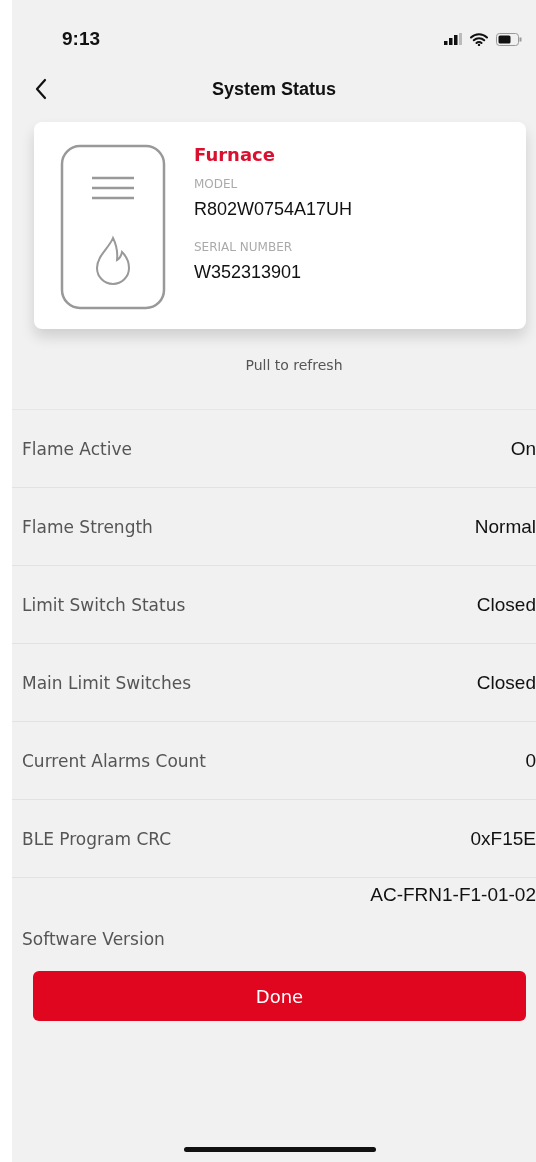  I want to click on model-number: R802W0754A17UH, so click(273, 209).